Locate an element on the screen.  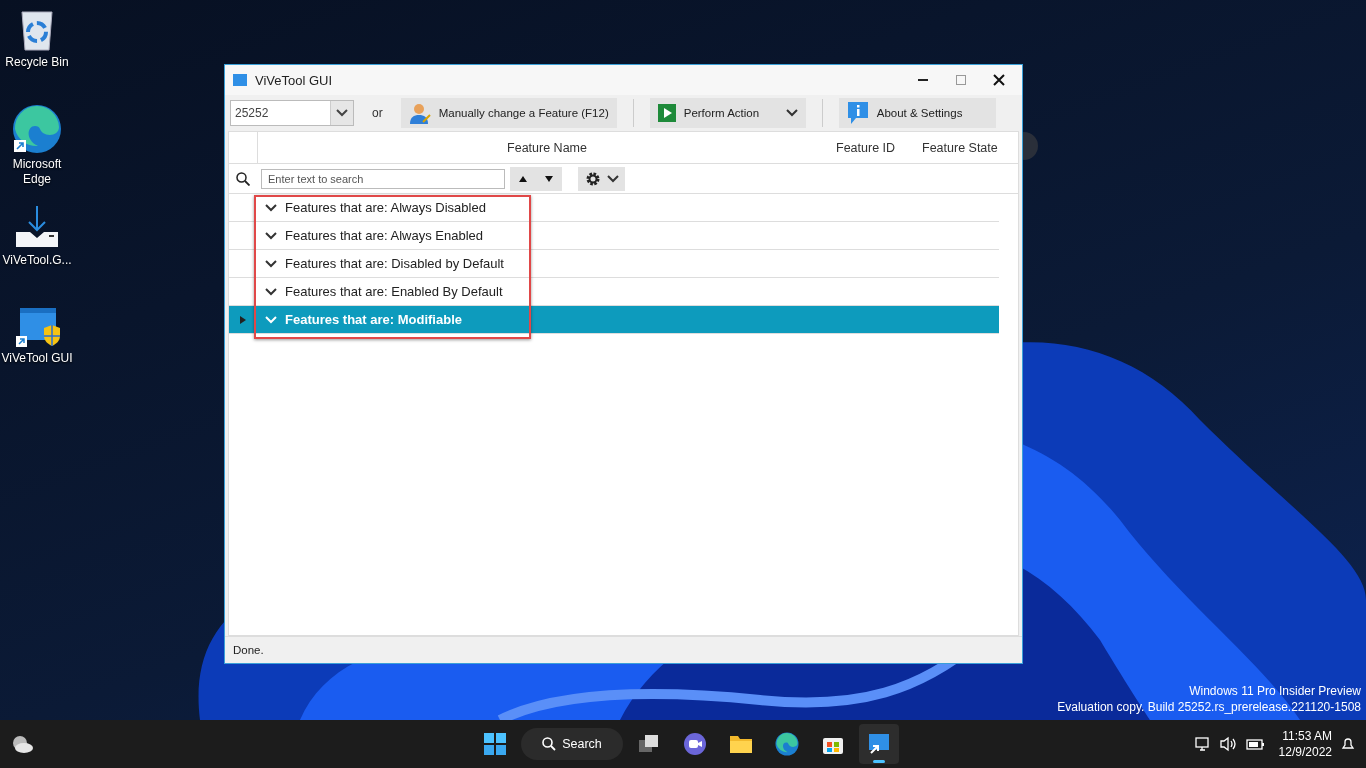
person-icon is located at coordinates (419, 113).